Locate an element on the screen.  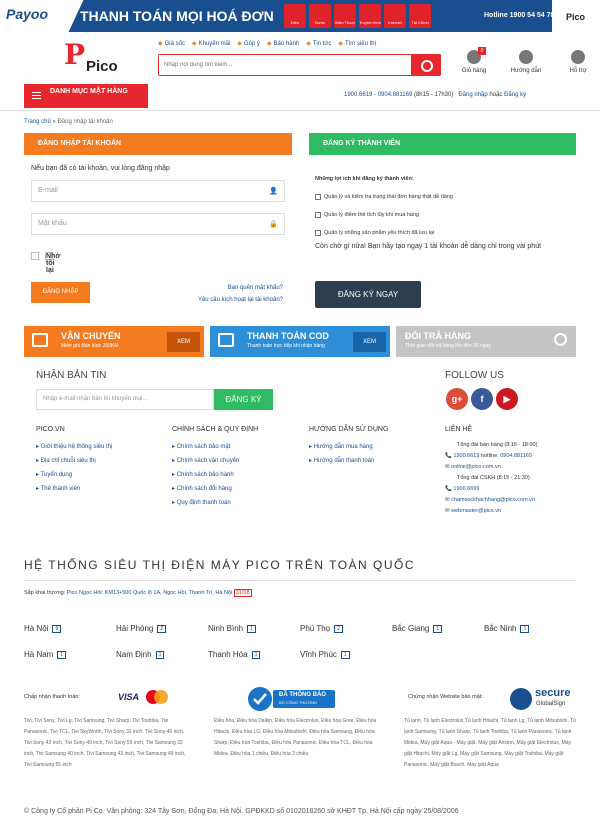
phone-icon is located at coordinates (578, 57).